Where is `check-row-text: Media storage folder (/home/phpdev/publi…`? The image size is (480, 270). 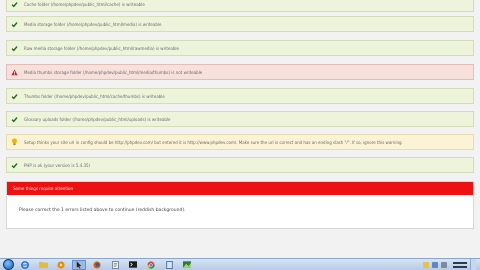 check-row-text: Media storage folder (/home/phpdev/publi… is located at coordinates (93, 24).